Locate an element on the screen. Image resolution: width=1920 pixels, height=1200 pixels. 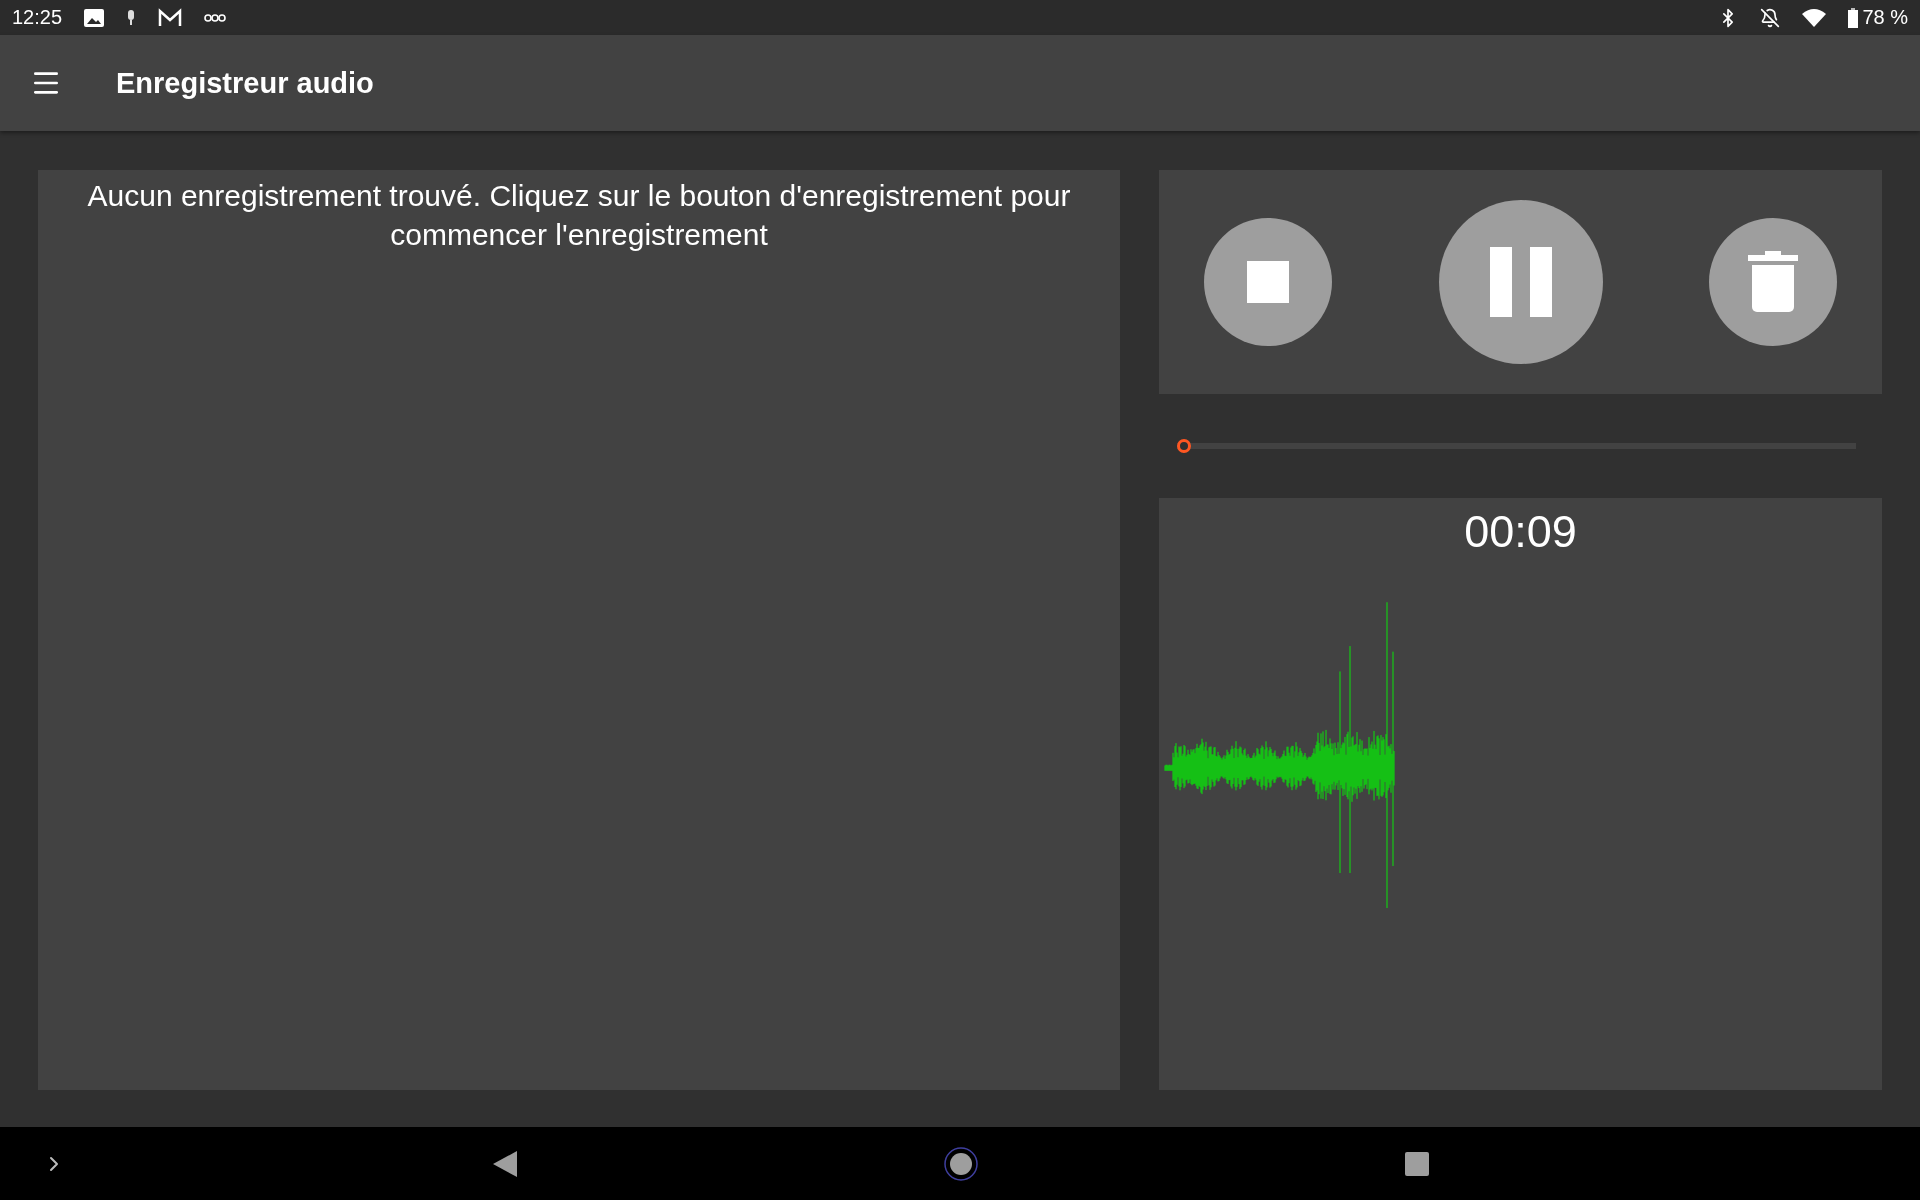
image-icon is located at coordinates (94, 17).